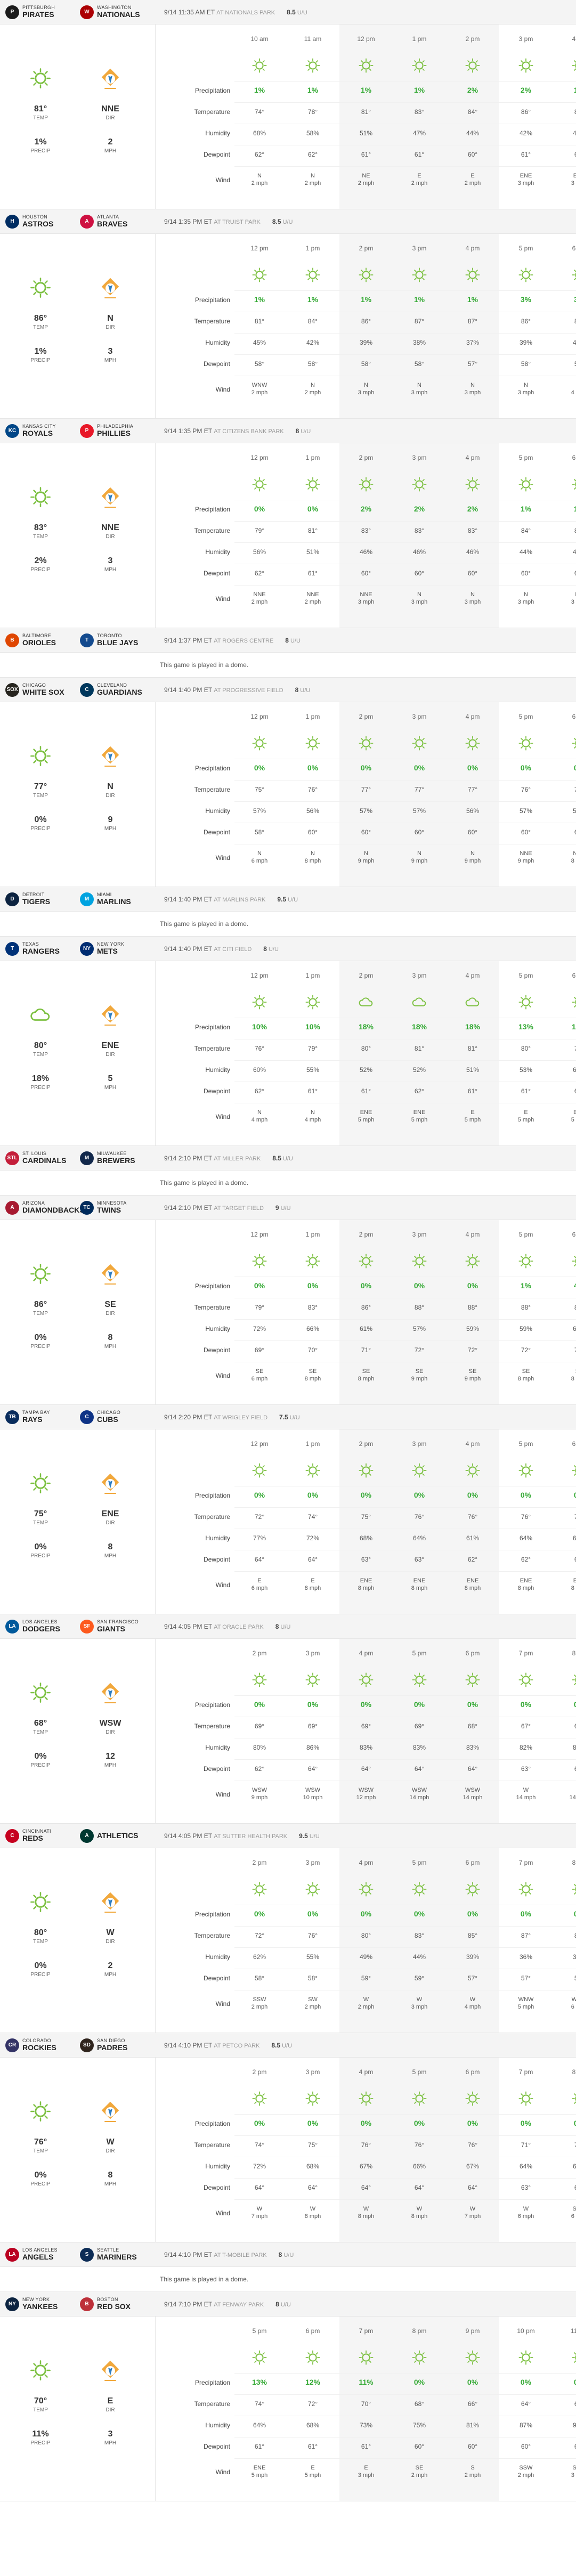 The height and width of the screenshot is (2576, 576). I want to click on humidity-value: 73%, so click(366, 2425).